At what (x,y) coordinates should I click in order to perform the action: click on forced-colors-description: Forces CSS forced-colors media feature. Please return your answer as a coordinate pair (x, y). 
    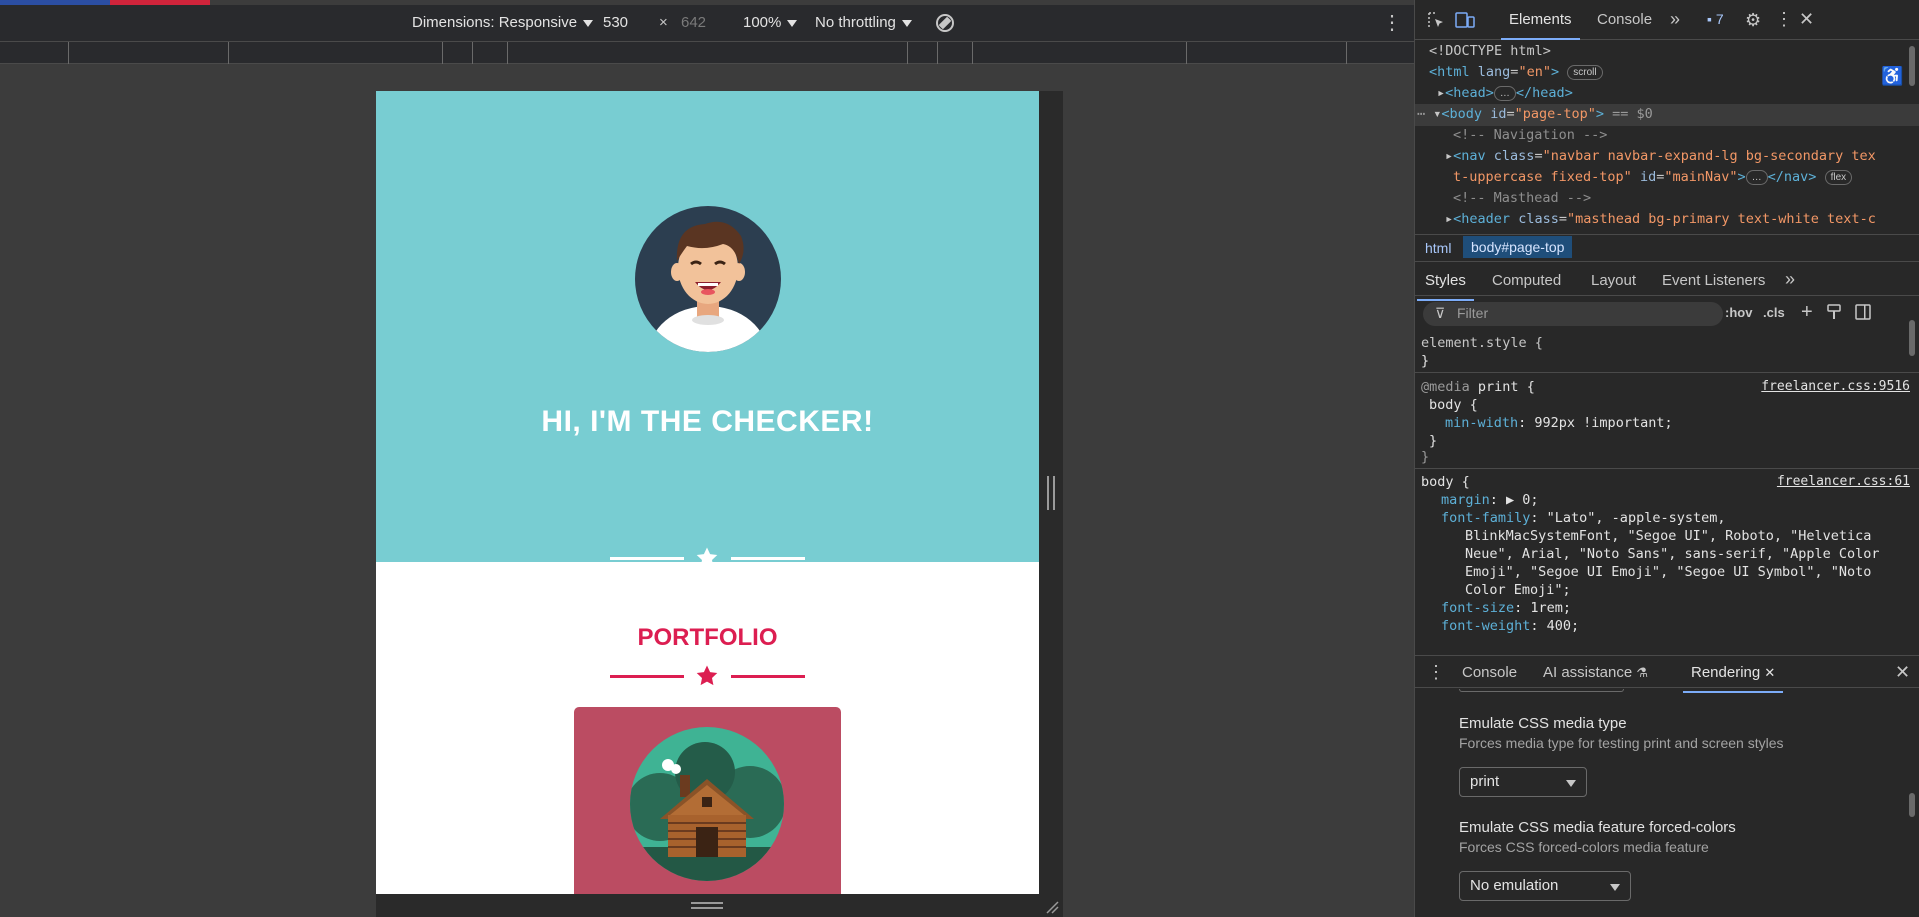
    Looking at the image, I should click on (1584, 847).